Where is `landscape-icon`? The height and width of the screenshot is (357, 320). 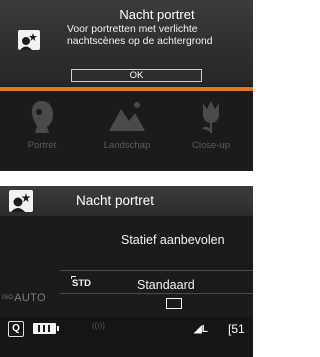
landscape-icon is located at coordinates (127, 116).